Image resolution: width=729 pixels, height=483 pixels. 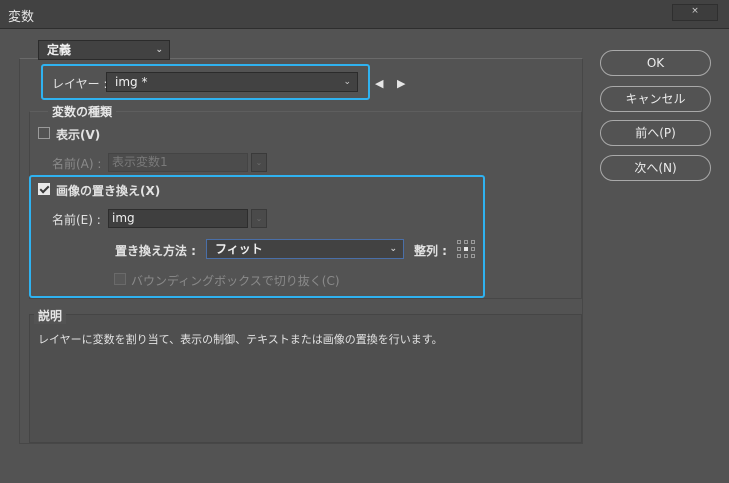 I want to click on pixel-replace-checkbox, so click(x=44, y=189).